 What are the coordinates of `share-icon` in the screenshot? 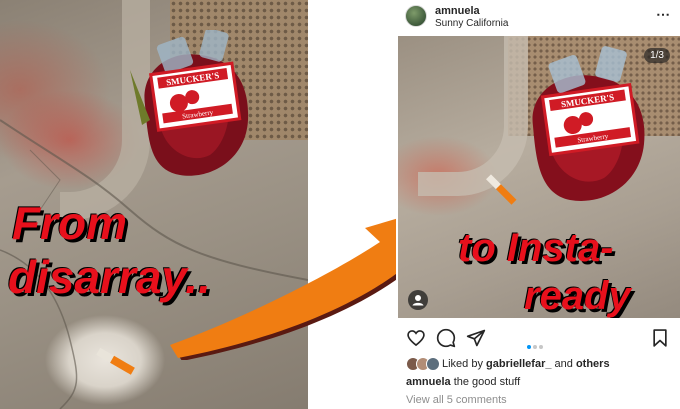 It's located at (476, 338).